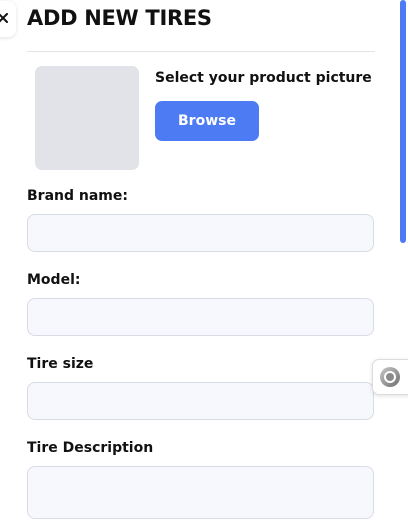  Describe the element at coordinates (200, 317) in the screenshot. I see `model-input` at that location.